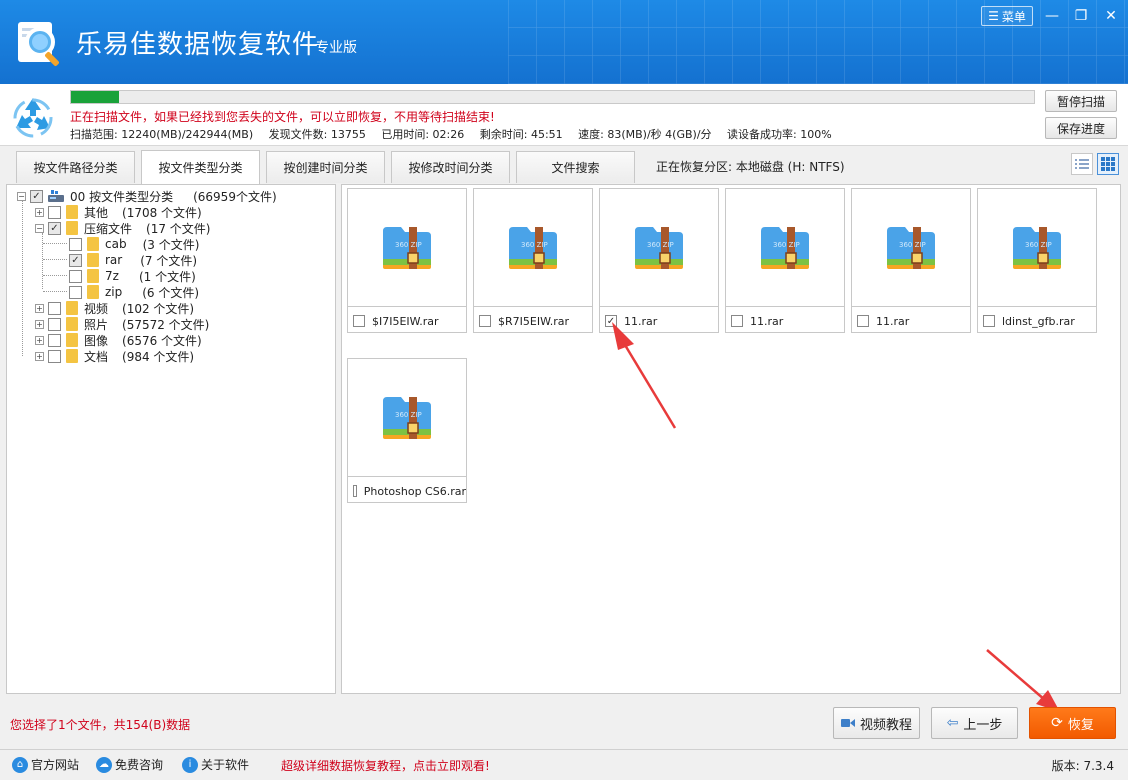  I want to click on recover-button: ⟳ 恢复, so click(1072, 723).